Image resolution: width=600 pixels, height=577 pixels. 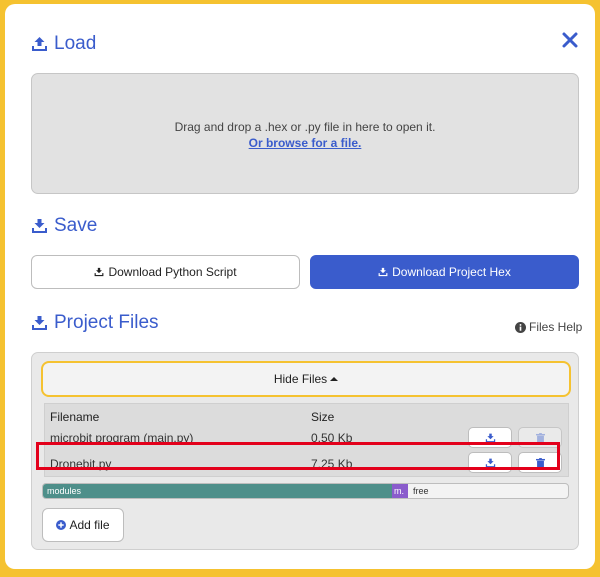 What do you see at coordinates (421, 491) in the screenshot?
I see `free-space-label: free` at bounding box center [421, 491].